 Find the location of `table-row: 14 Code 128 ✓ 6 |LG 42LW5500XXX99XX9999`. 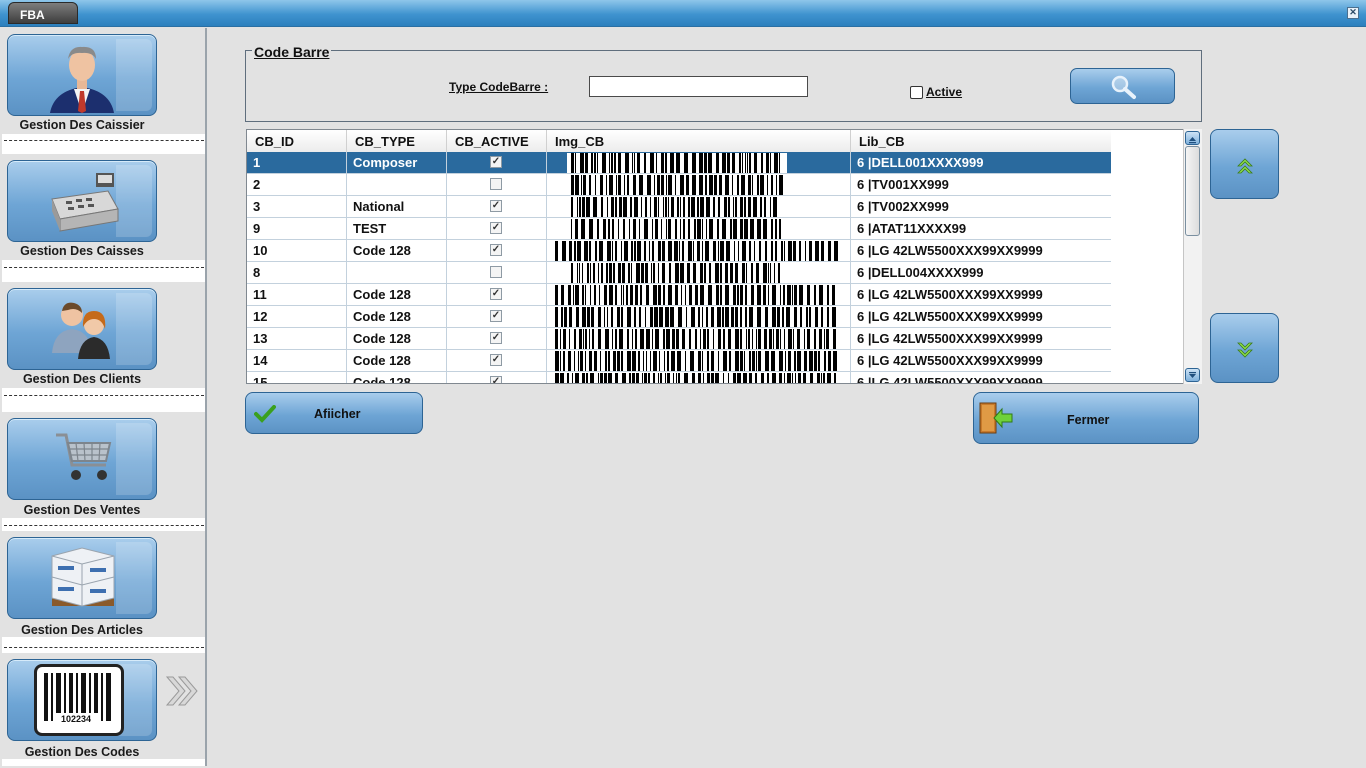

table-row: 14 Code 128 ✓ 6 |LG 42LW5500XXX99XX9999 is located at coordinates (679, 361).